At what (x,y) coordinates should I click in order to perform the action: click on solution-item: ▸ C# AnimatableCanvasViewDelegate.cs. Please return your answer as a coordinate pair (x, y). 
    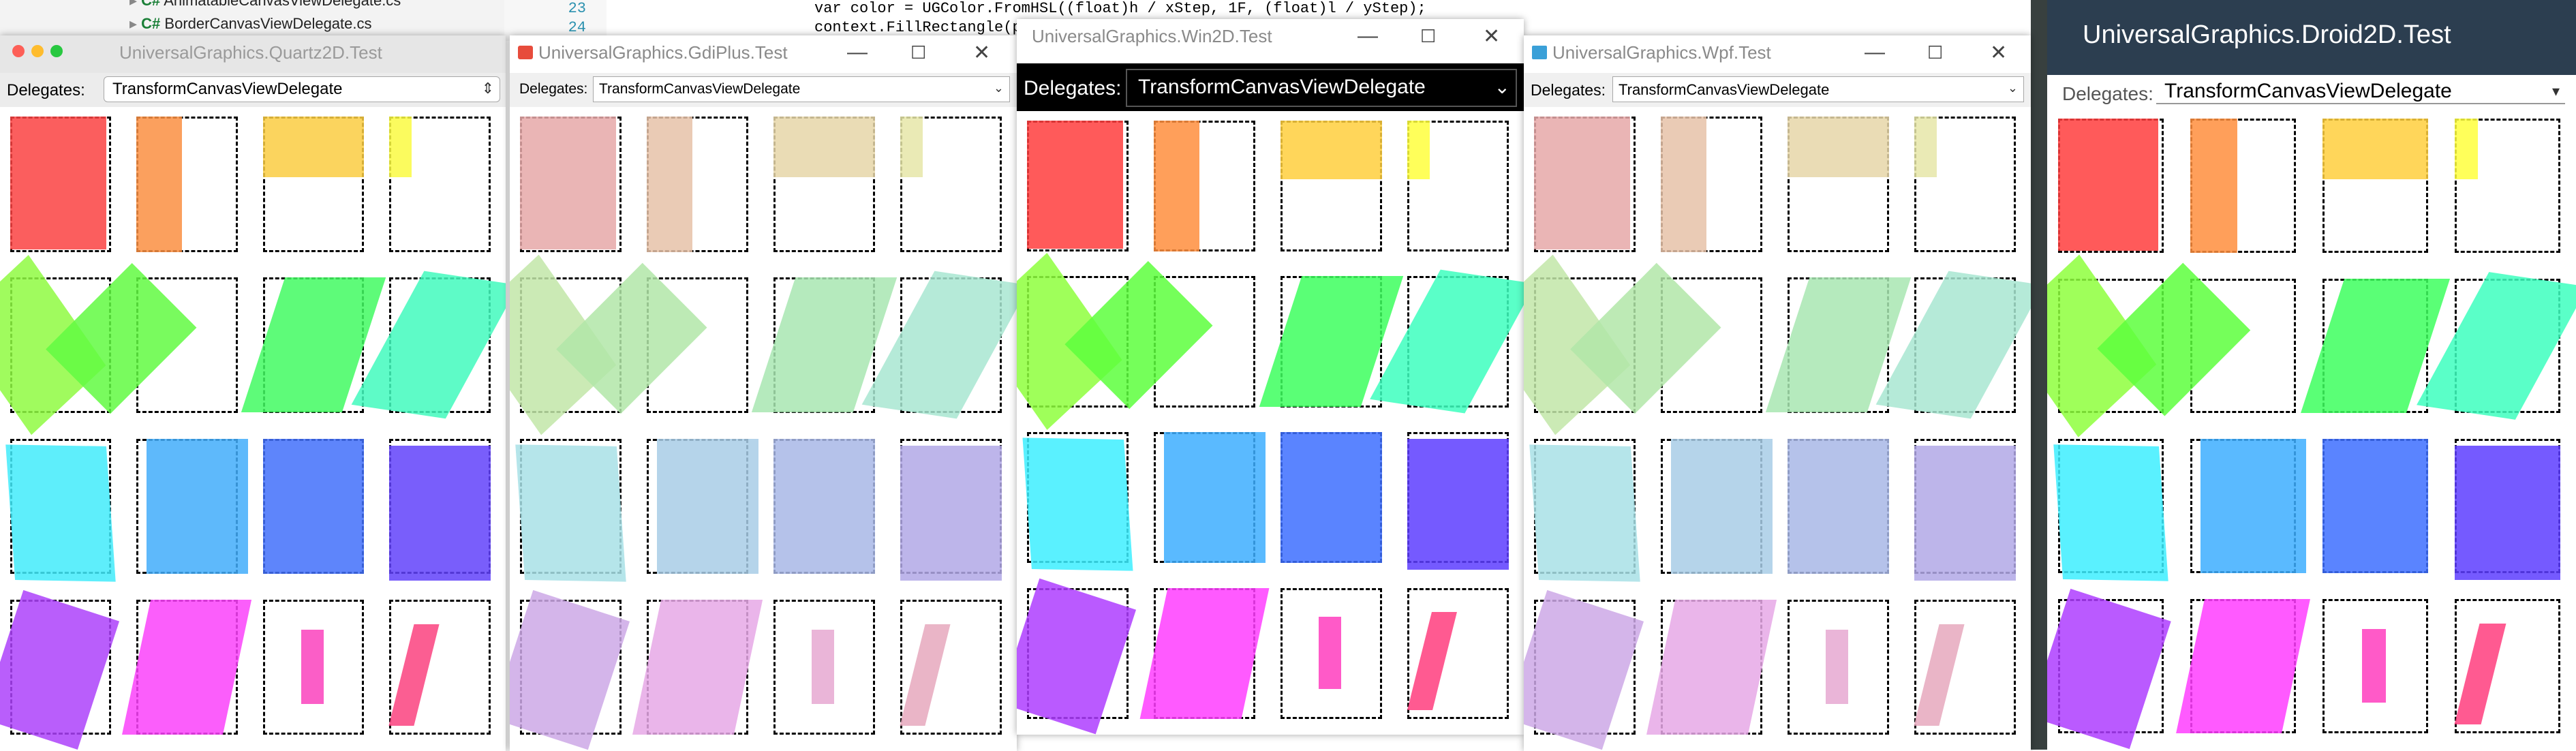
    Looking at the image, I should click on (265, 5).